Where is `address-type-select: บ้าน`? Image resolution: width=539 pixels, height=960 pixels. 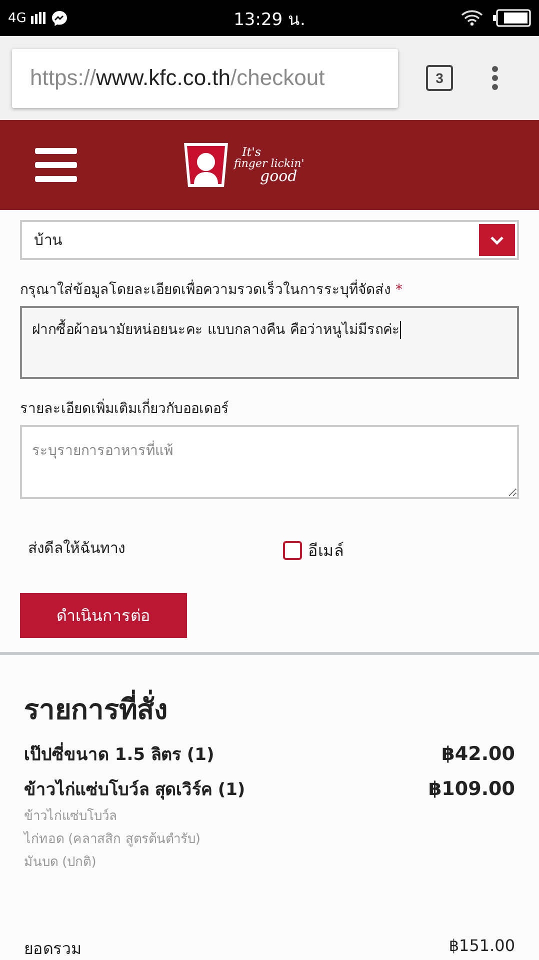
address-type-select: บ้าน is located at coordinates (269, 240).